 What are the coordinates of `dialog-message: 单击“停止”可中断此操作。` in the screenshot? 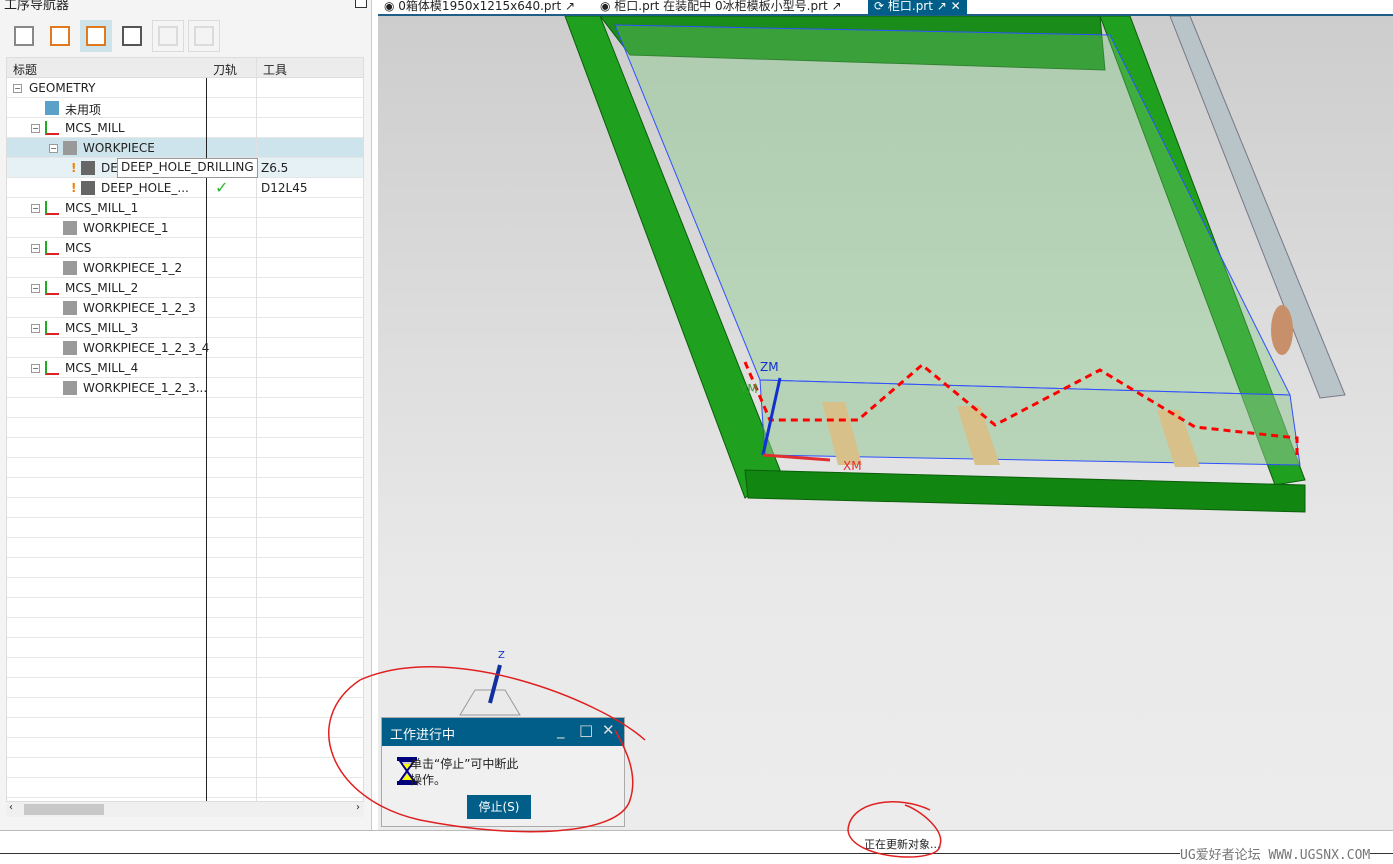 It's located at (464, 772).